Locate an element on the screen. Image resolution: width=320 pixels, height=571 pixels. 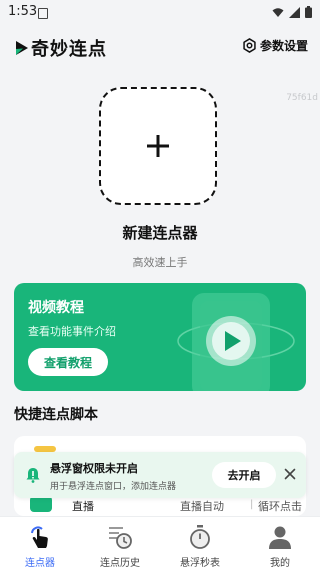
app-title: 奇妙连点 is located at coordinates (69, 49).